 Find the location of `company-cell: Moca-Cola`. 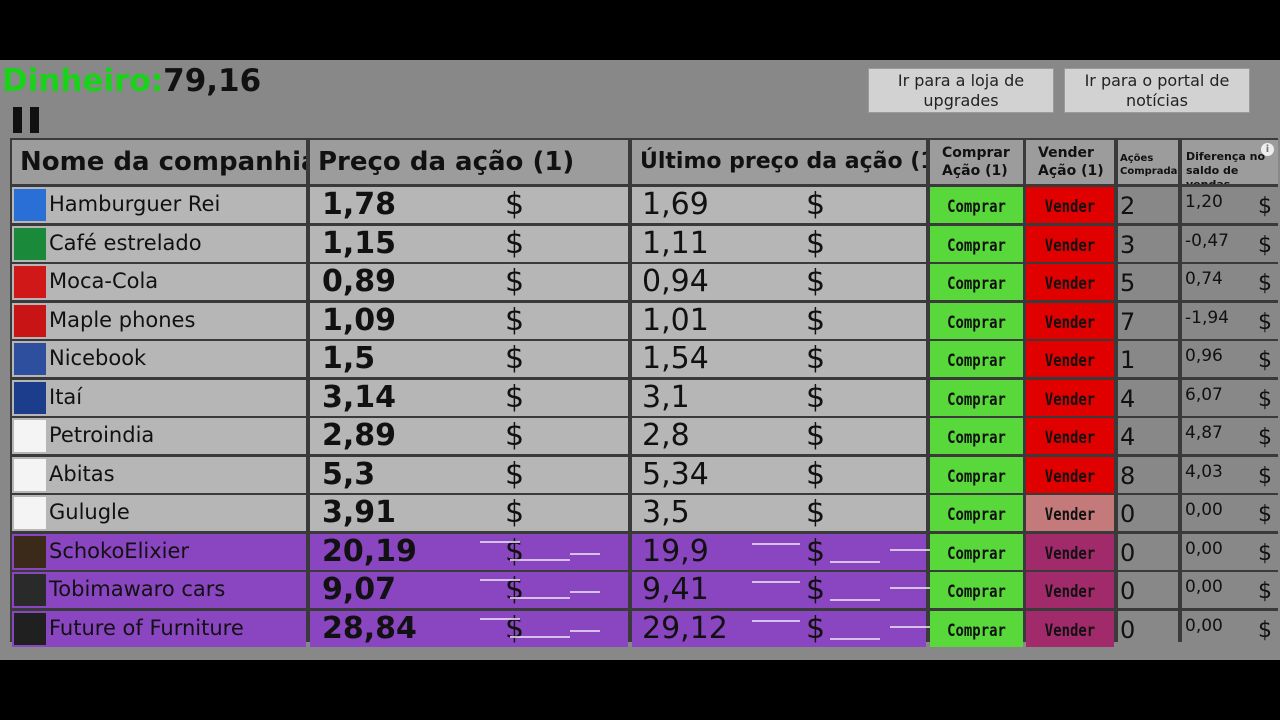

company-cell: Moca-Cola is located at coordinates (159, 282).